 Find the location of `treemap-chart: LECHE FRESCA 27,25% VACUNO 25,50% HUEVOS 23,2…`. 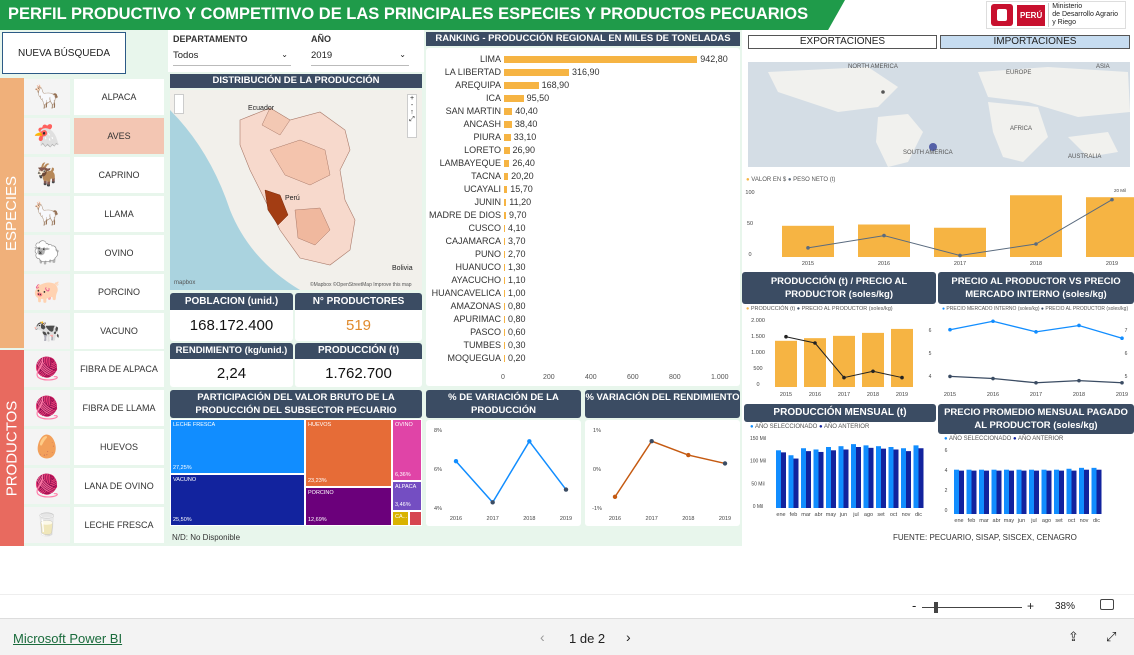

treemap-chart: LECHE FRESCA 27,25% VACUNO 25,50% HUEVOS 23,2… is located at coordinates (296, 472).